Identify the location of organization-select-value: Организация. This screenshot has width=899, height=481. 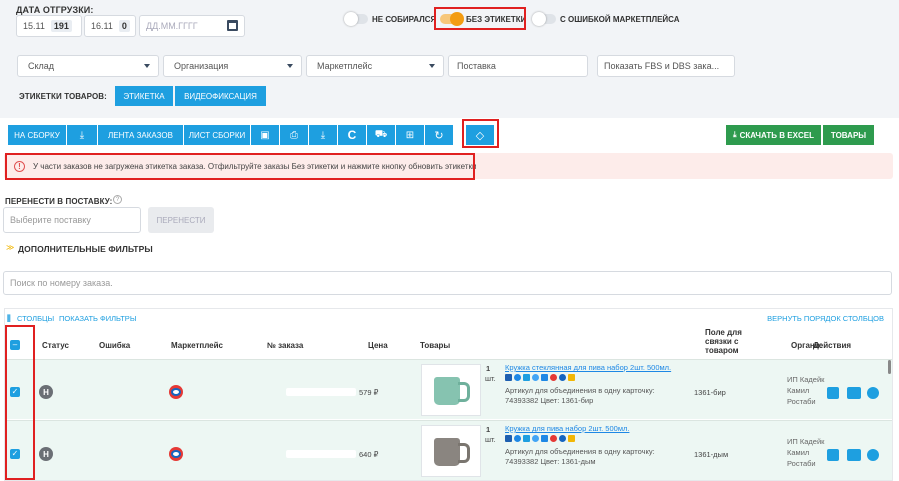
(201, 66).